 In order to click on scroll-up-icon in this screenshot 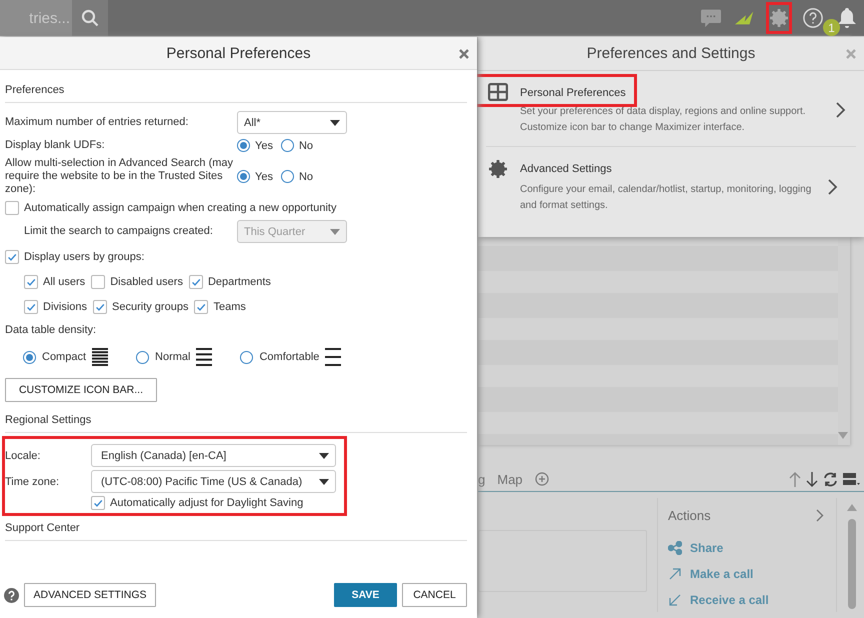, I will do `click(852, 507)`.